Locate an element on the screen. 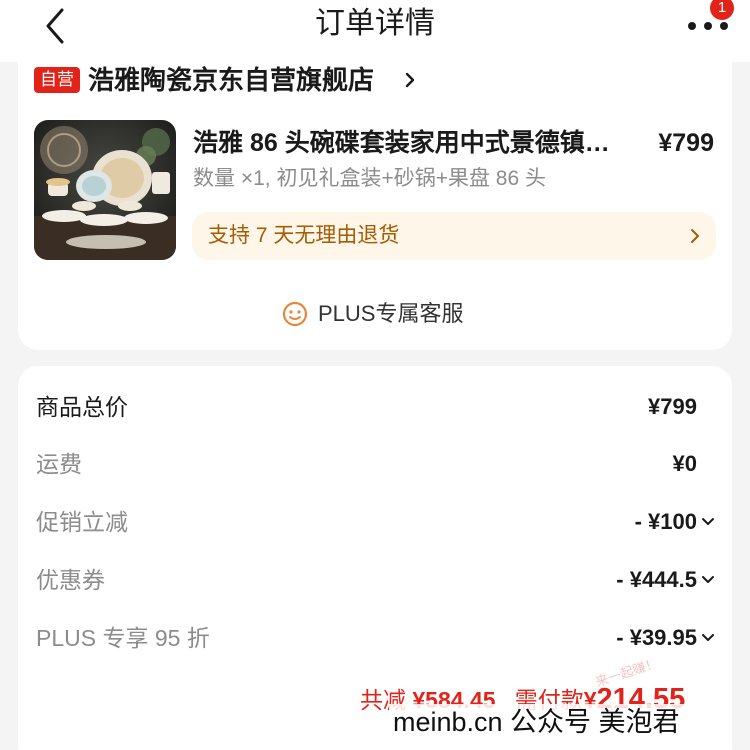 The height and width of the screenshot is (750, 750). page-title: 订单详情 is located at coordinates (375, 23).